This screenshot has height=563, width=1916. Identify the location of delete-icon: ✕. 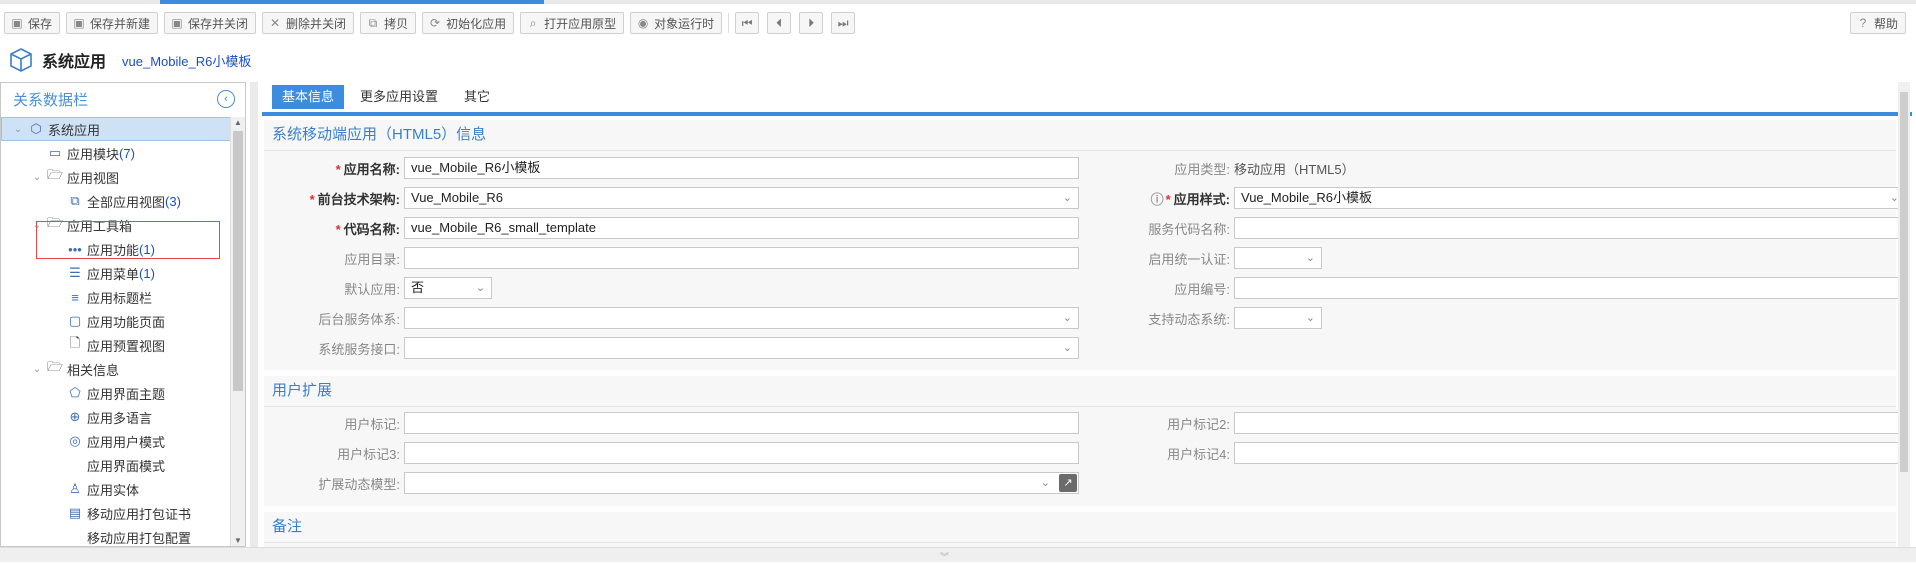
(275, 23).